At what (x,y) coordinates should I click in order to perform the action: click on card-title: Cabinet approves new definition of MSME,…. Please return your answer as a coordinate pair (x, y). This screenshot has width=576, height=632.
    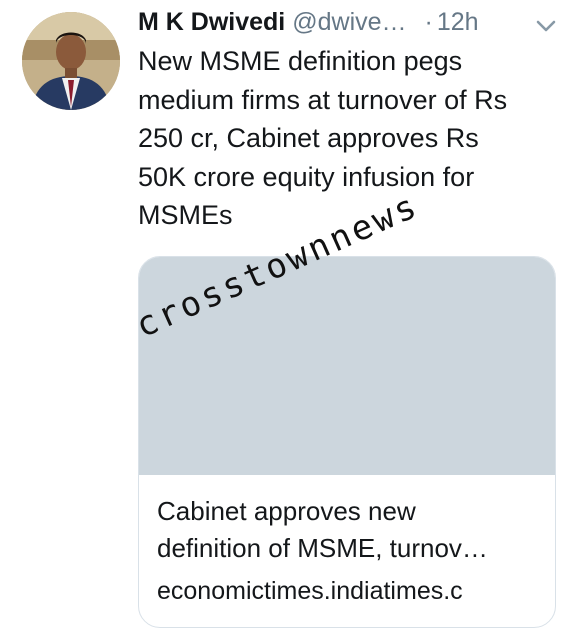
    Looking at the image, I should click on (352, 530).